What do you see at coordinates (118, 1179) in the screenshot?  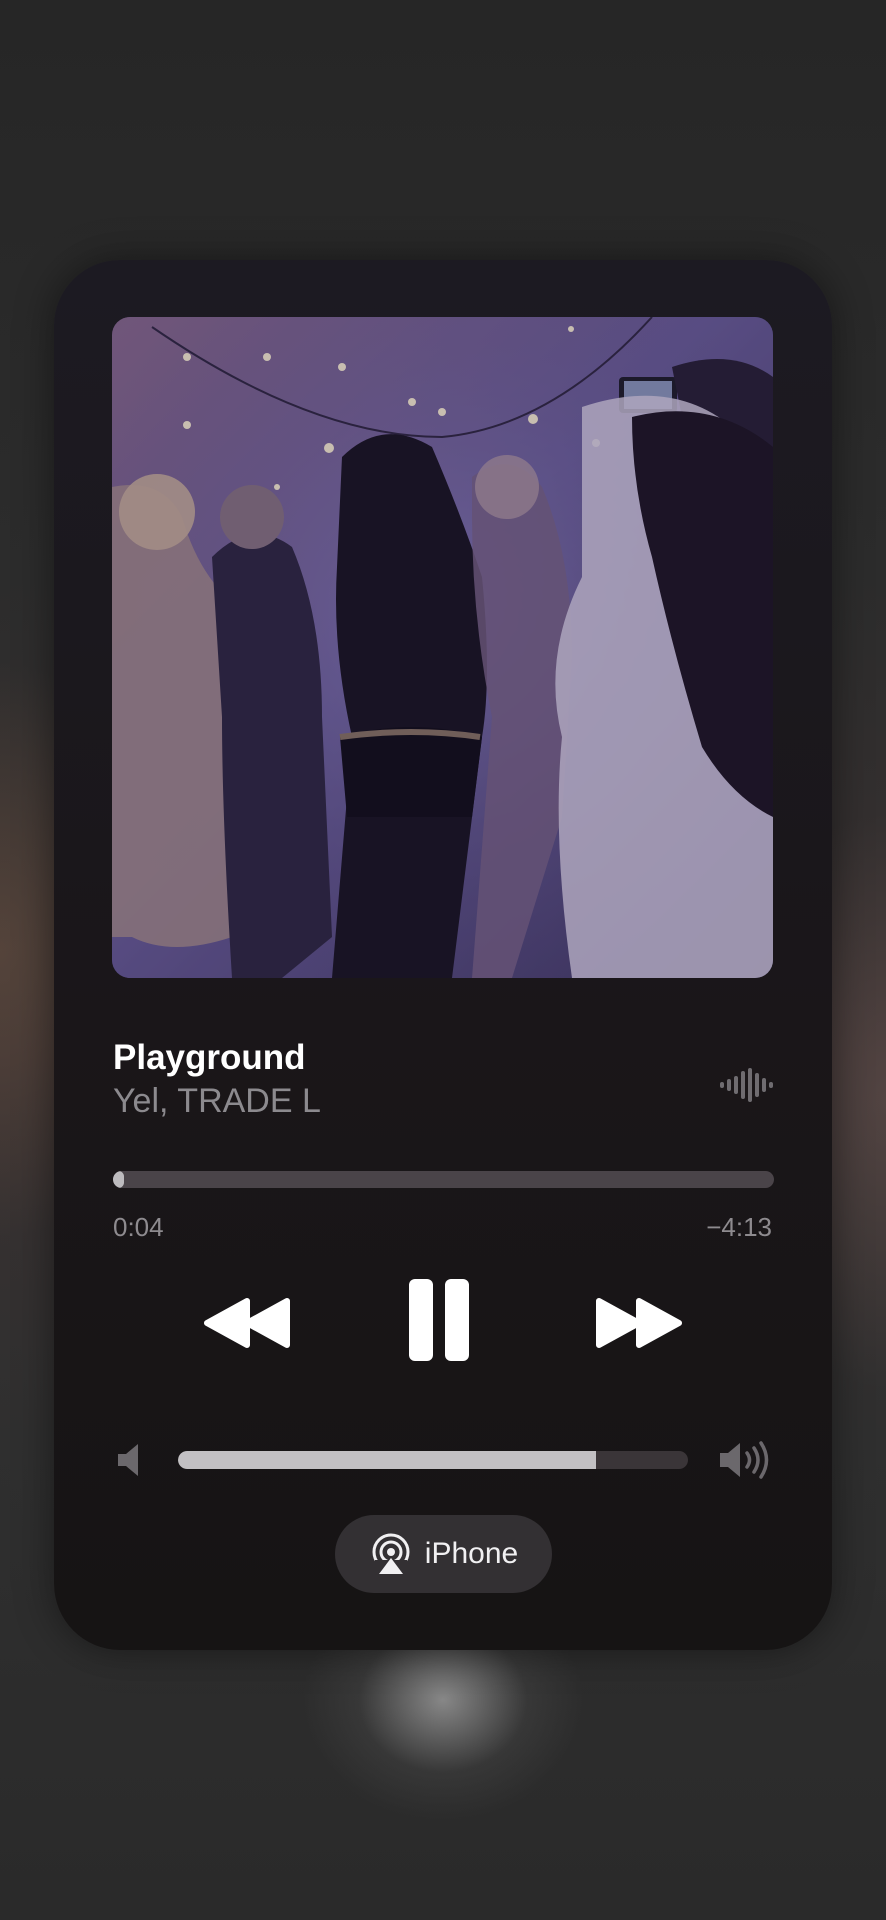 I see `playback-progress-fill` at bounding box center [118, 1179].